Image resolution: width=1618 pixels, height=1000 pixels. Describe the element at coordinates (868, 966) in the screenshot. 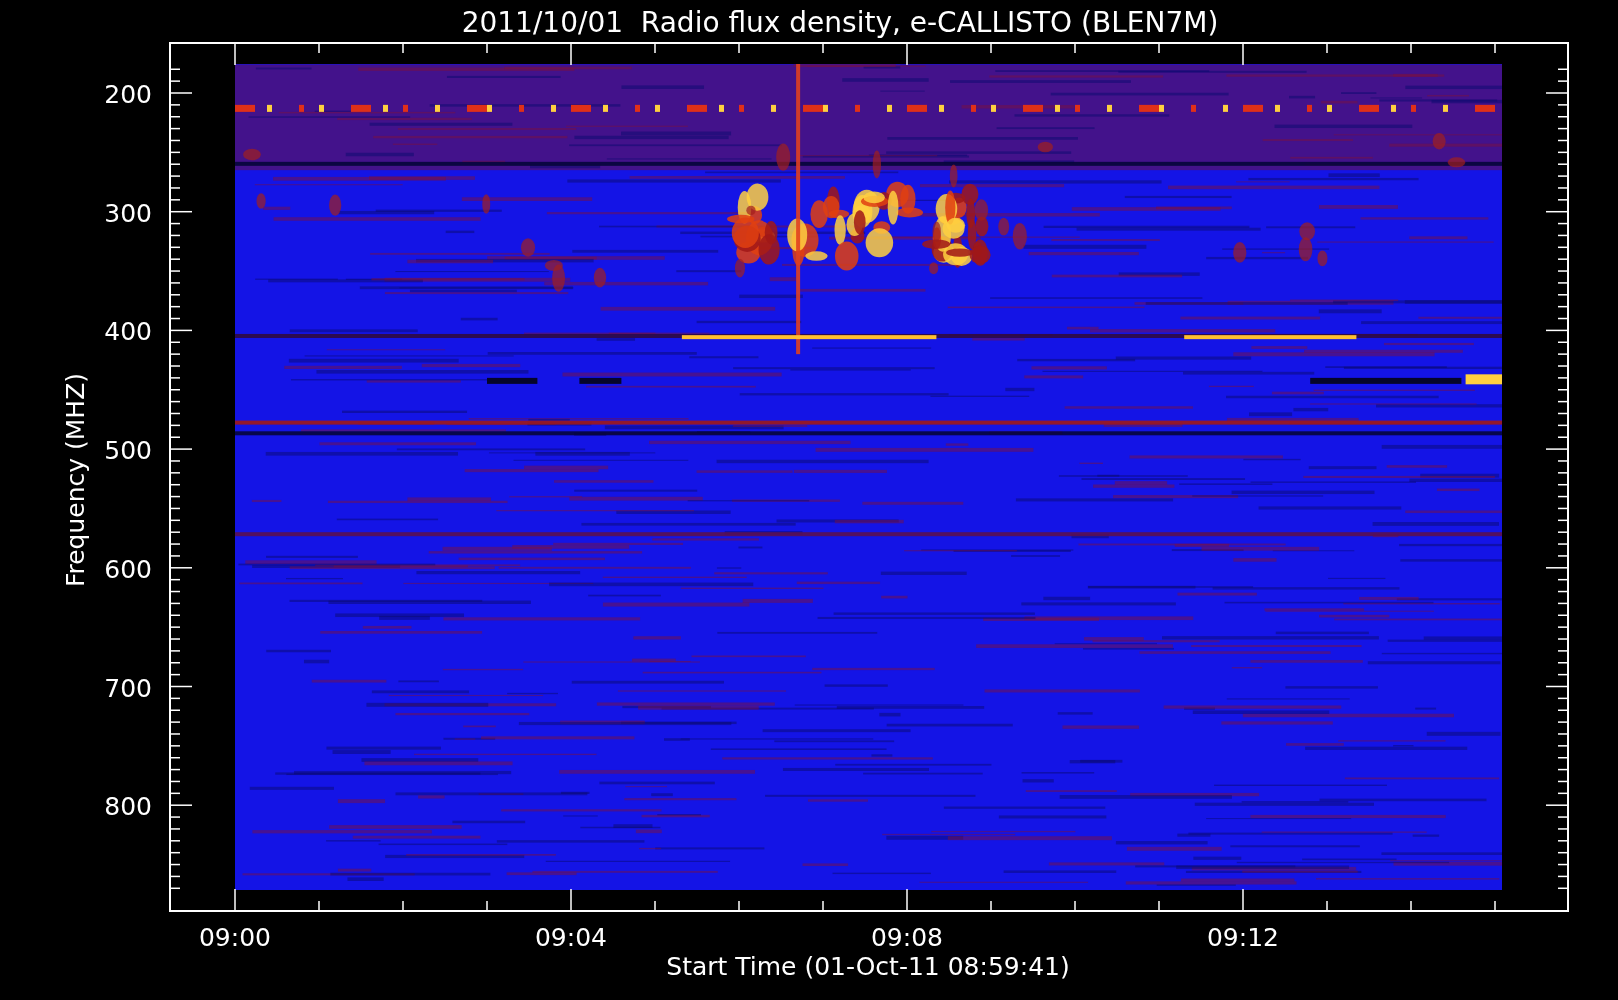

I see `x-axis-label: Start Time (01-Oct-11 08:59:41)` at that location.